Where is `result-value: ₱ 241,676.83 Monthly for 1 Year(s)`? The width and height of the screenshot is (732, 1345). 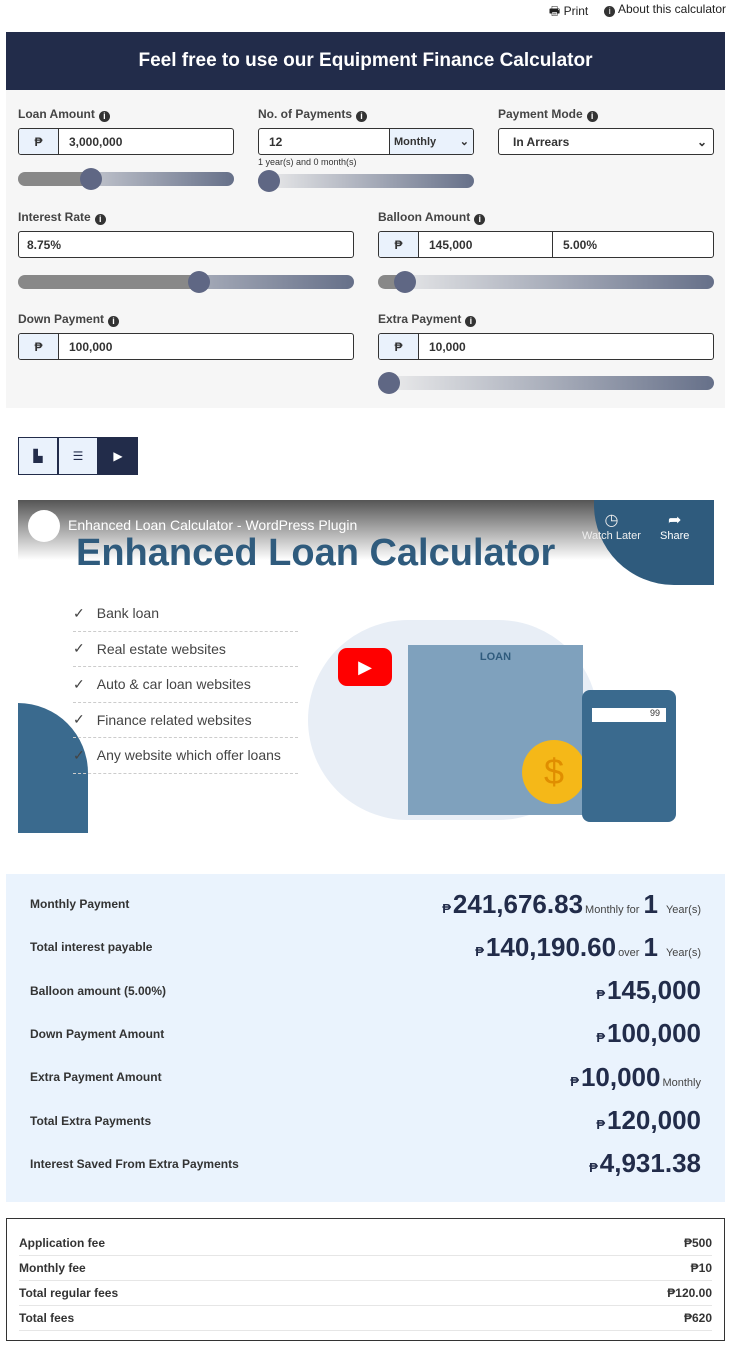 result-value: ₱ 241,676.83 Monthly for 1 Year(s) is located at coordinates (571, 903).